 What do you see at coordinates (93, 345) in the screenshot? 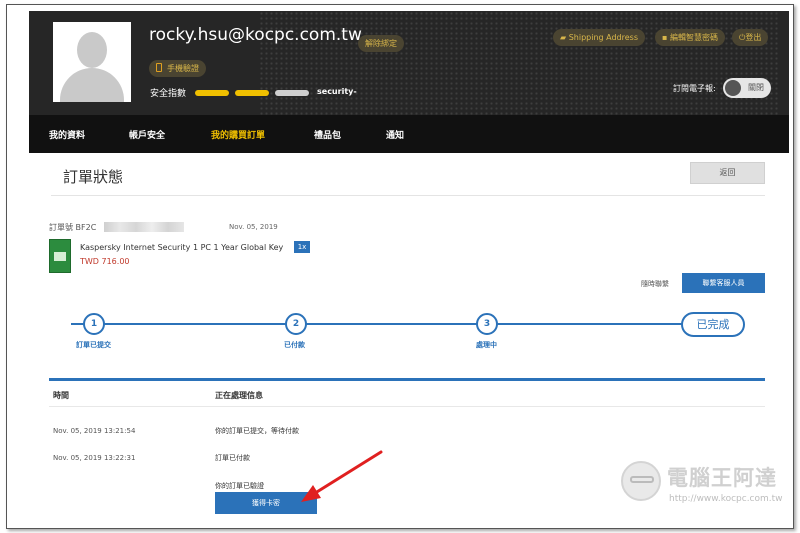
I see `step-1-label: 訂單已提交` at bounding box center [93, 345].